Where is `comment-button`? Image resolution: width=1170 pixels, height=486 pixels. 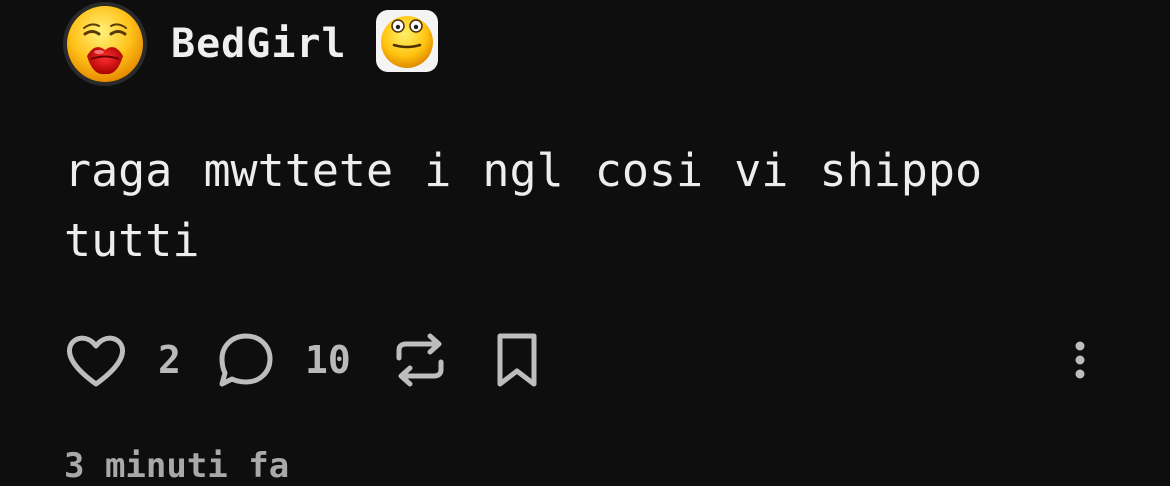
comment-button is located at coordinates (246, 360).